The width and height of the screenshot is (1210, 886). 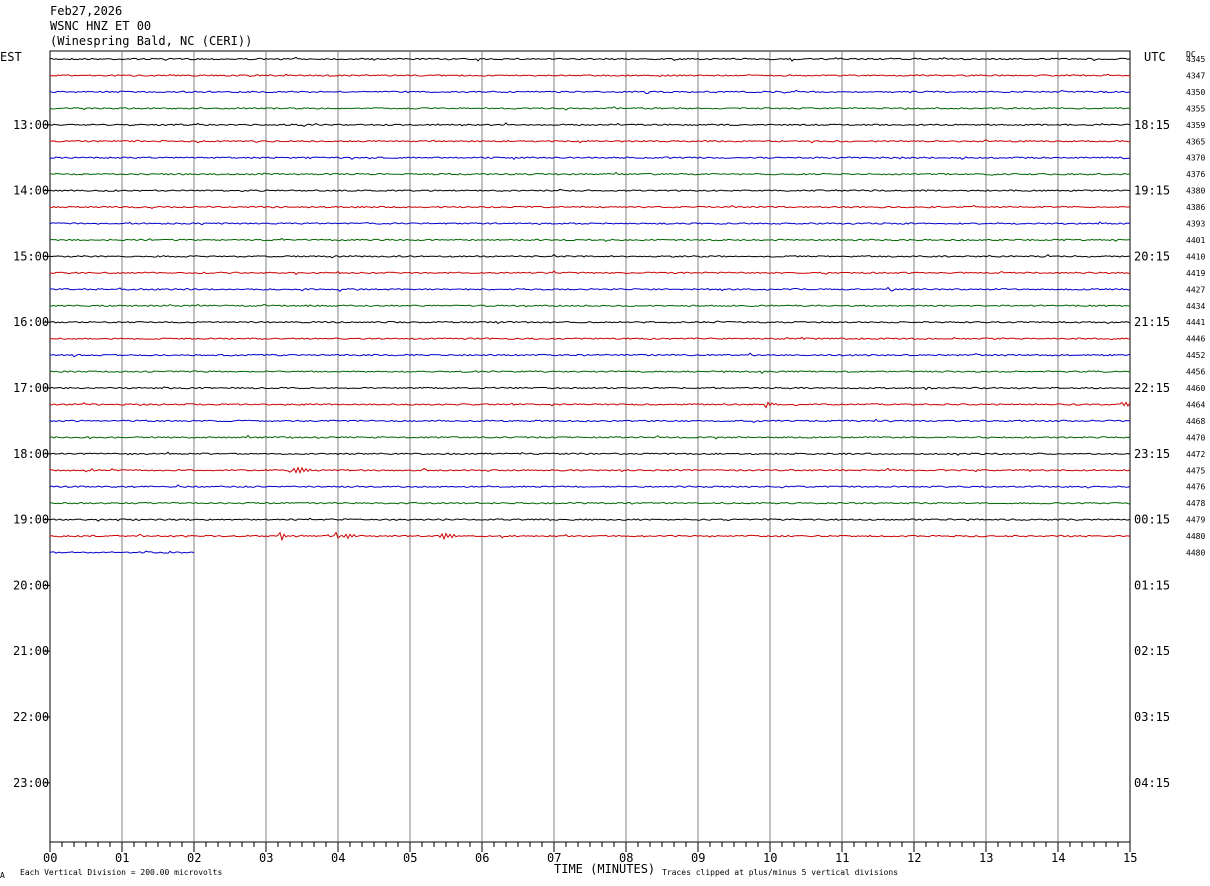 I want to click on dc-value: 4464, so click(x=1195, y=404).